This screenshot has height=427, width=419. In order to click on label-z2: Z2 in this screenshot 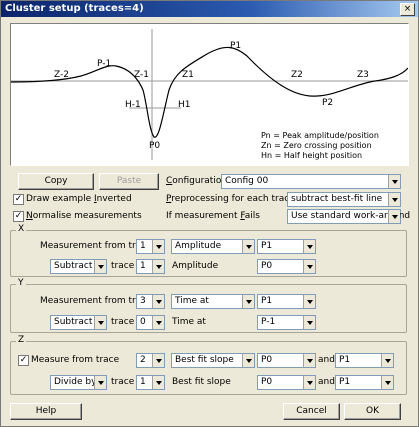, I will do `click(297, 75)`.